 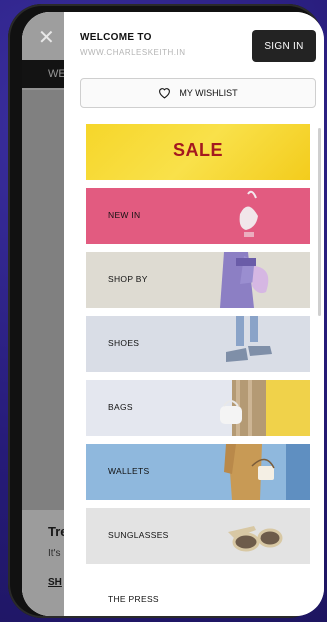 What do you see at coordinates (124, 215) in the screenshot?
I see `menu-item-label: NEW IN` at bounding box center [124, 215].